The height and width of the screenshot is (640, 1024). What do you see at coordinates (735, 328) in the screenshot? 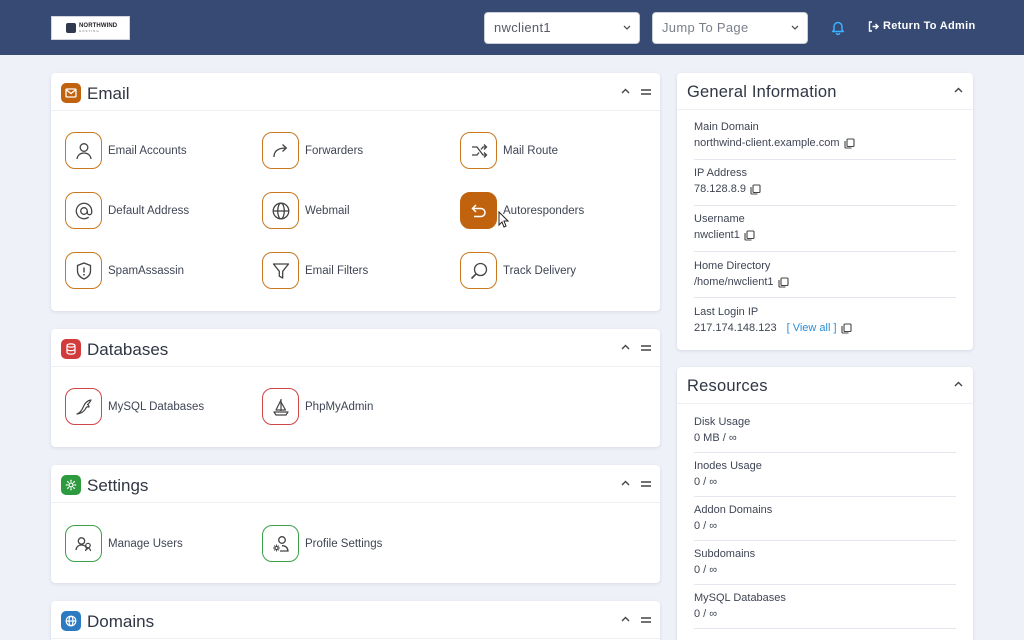
I see `last-login-ip-value: 217.174.148.123` at bounding box center [735, 328].